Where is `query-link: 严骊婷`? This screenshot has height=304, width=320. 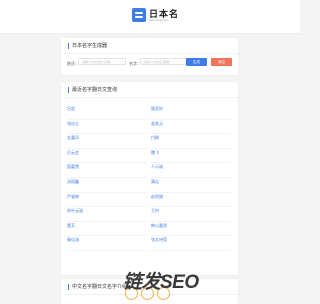
query-link: 严骊婷 is located at coordinates (107, 200).